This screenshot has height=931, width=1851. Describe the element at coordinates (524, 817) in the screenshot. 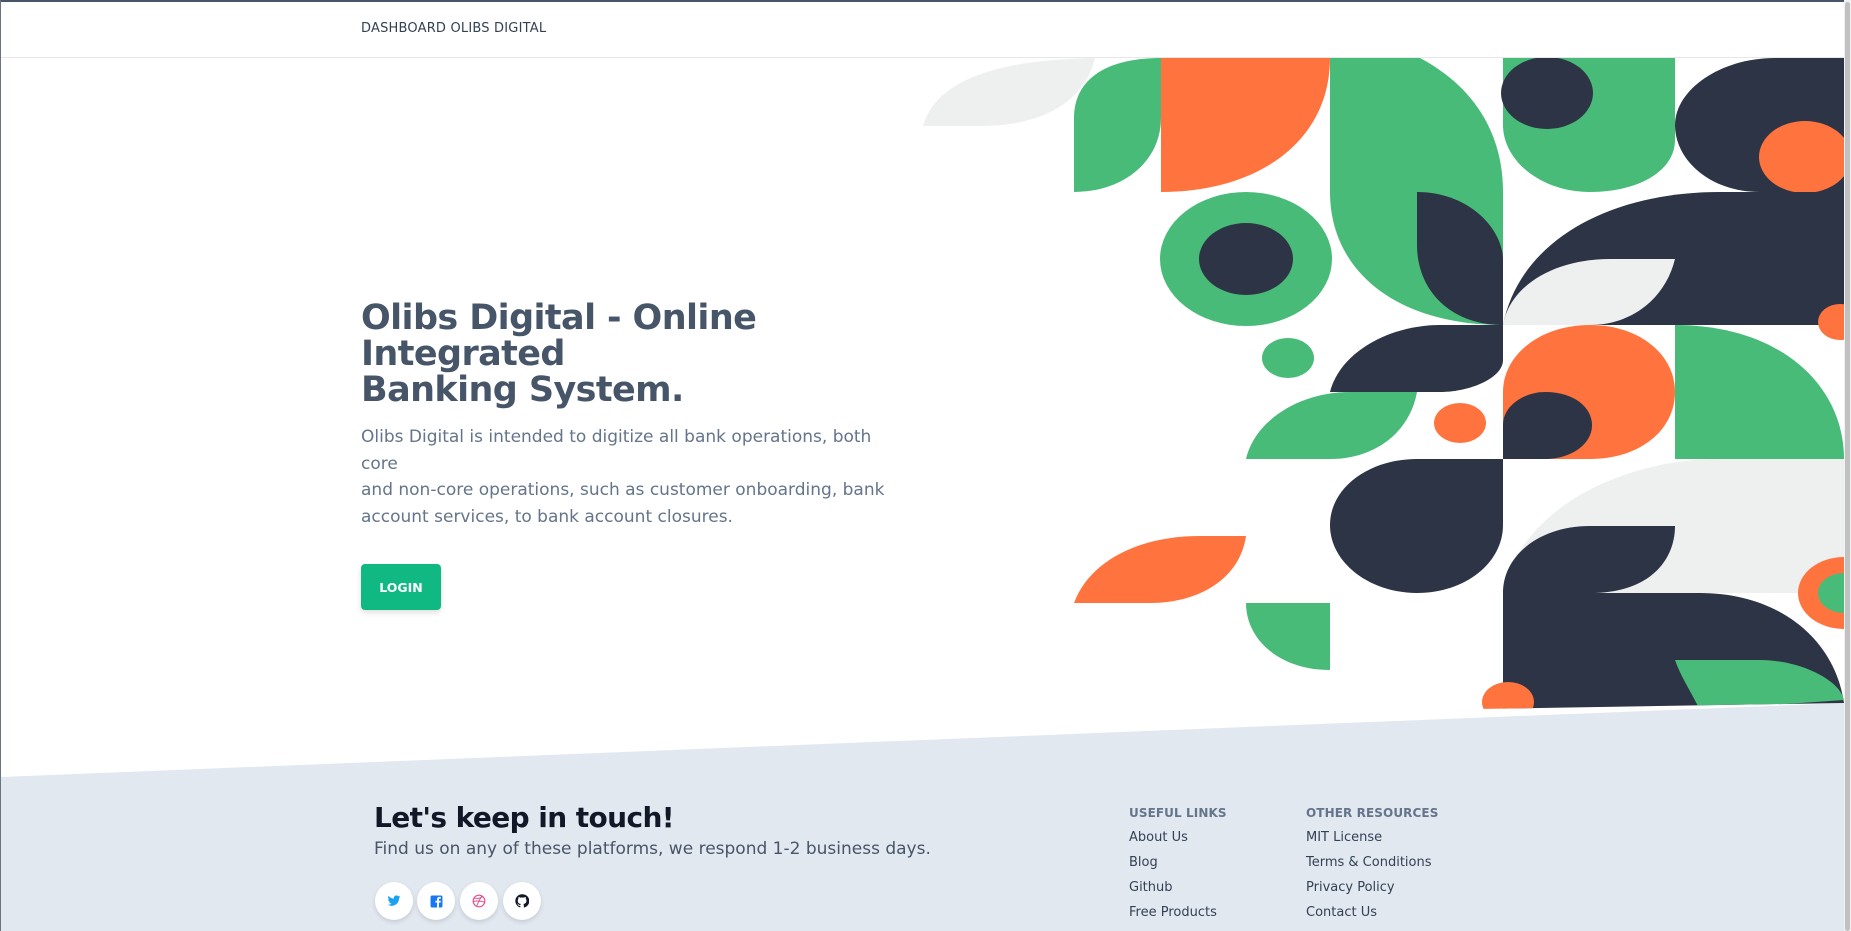

I see `footer-title: Let's keep in touch!` at that location.